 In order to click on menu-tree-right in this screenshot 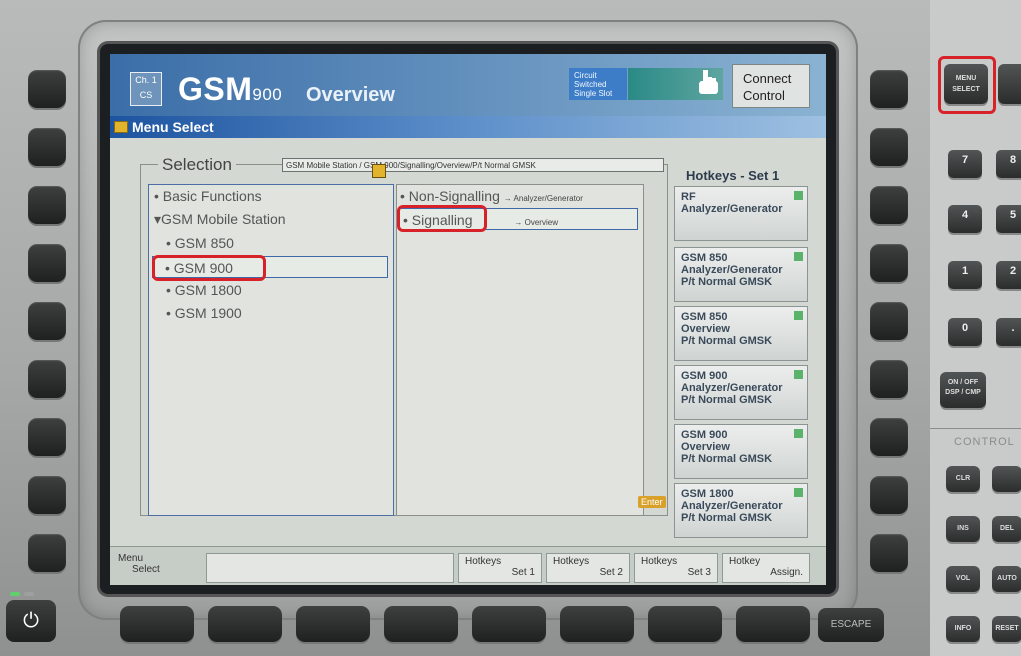, I will do `click(520, 350)`.